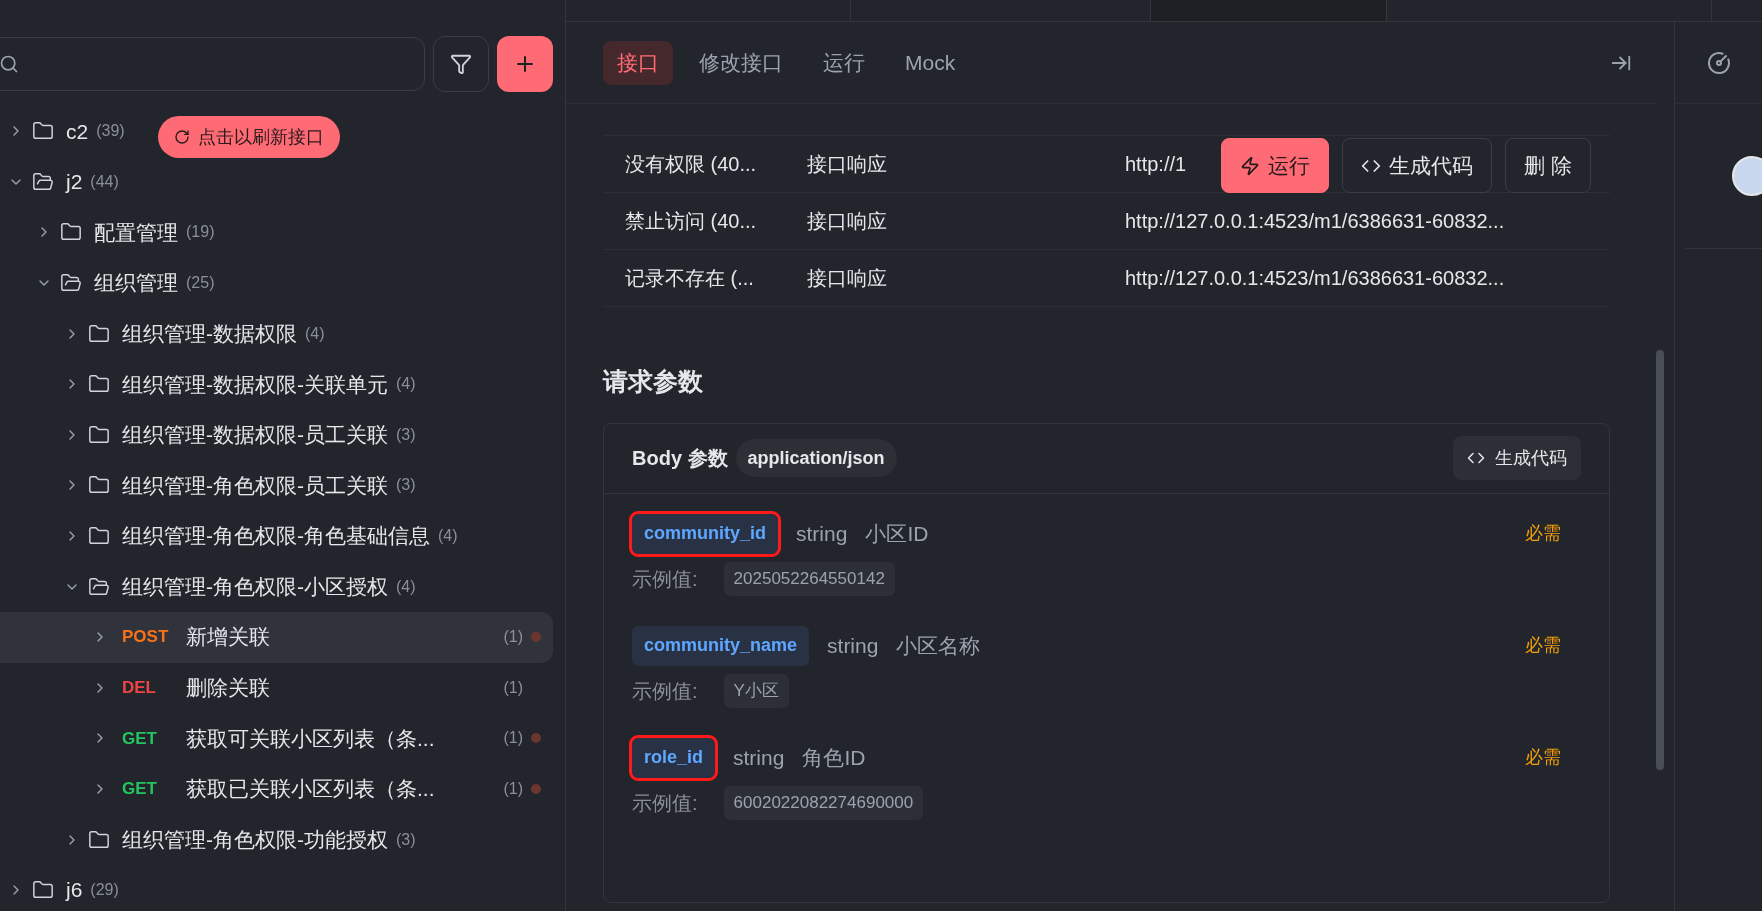  I want to click on folder-name: 组织管理-角色权限-小区授权, so click(255, 586).